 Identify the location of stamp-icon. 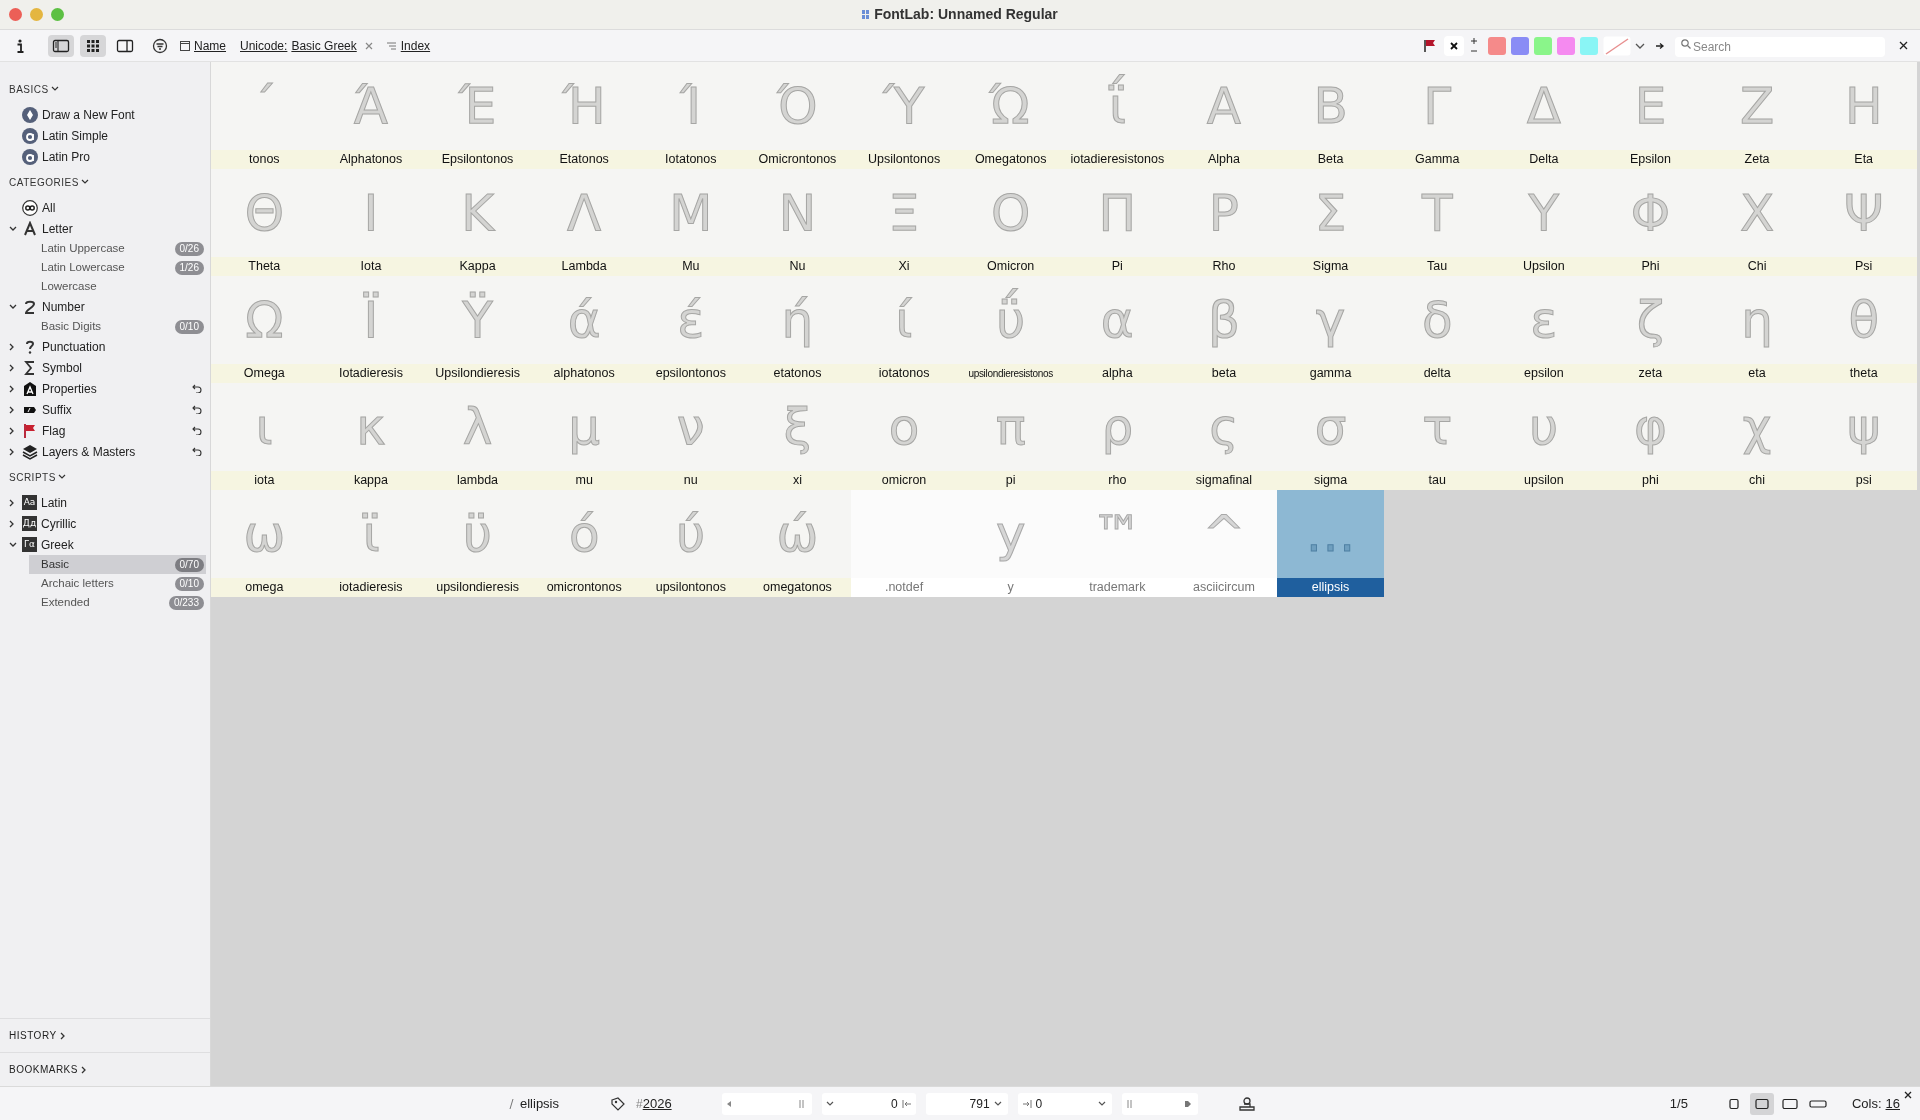
(1246, 1103).